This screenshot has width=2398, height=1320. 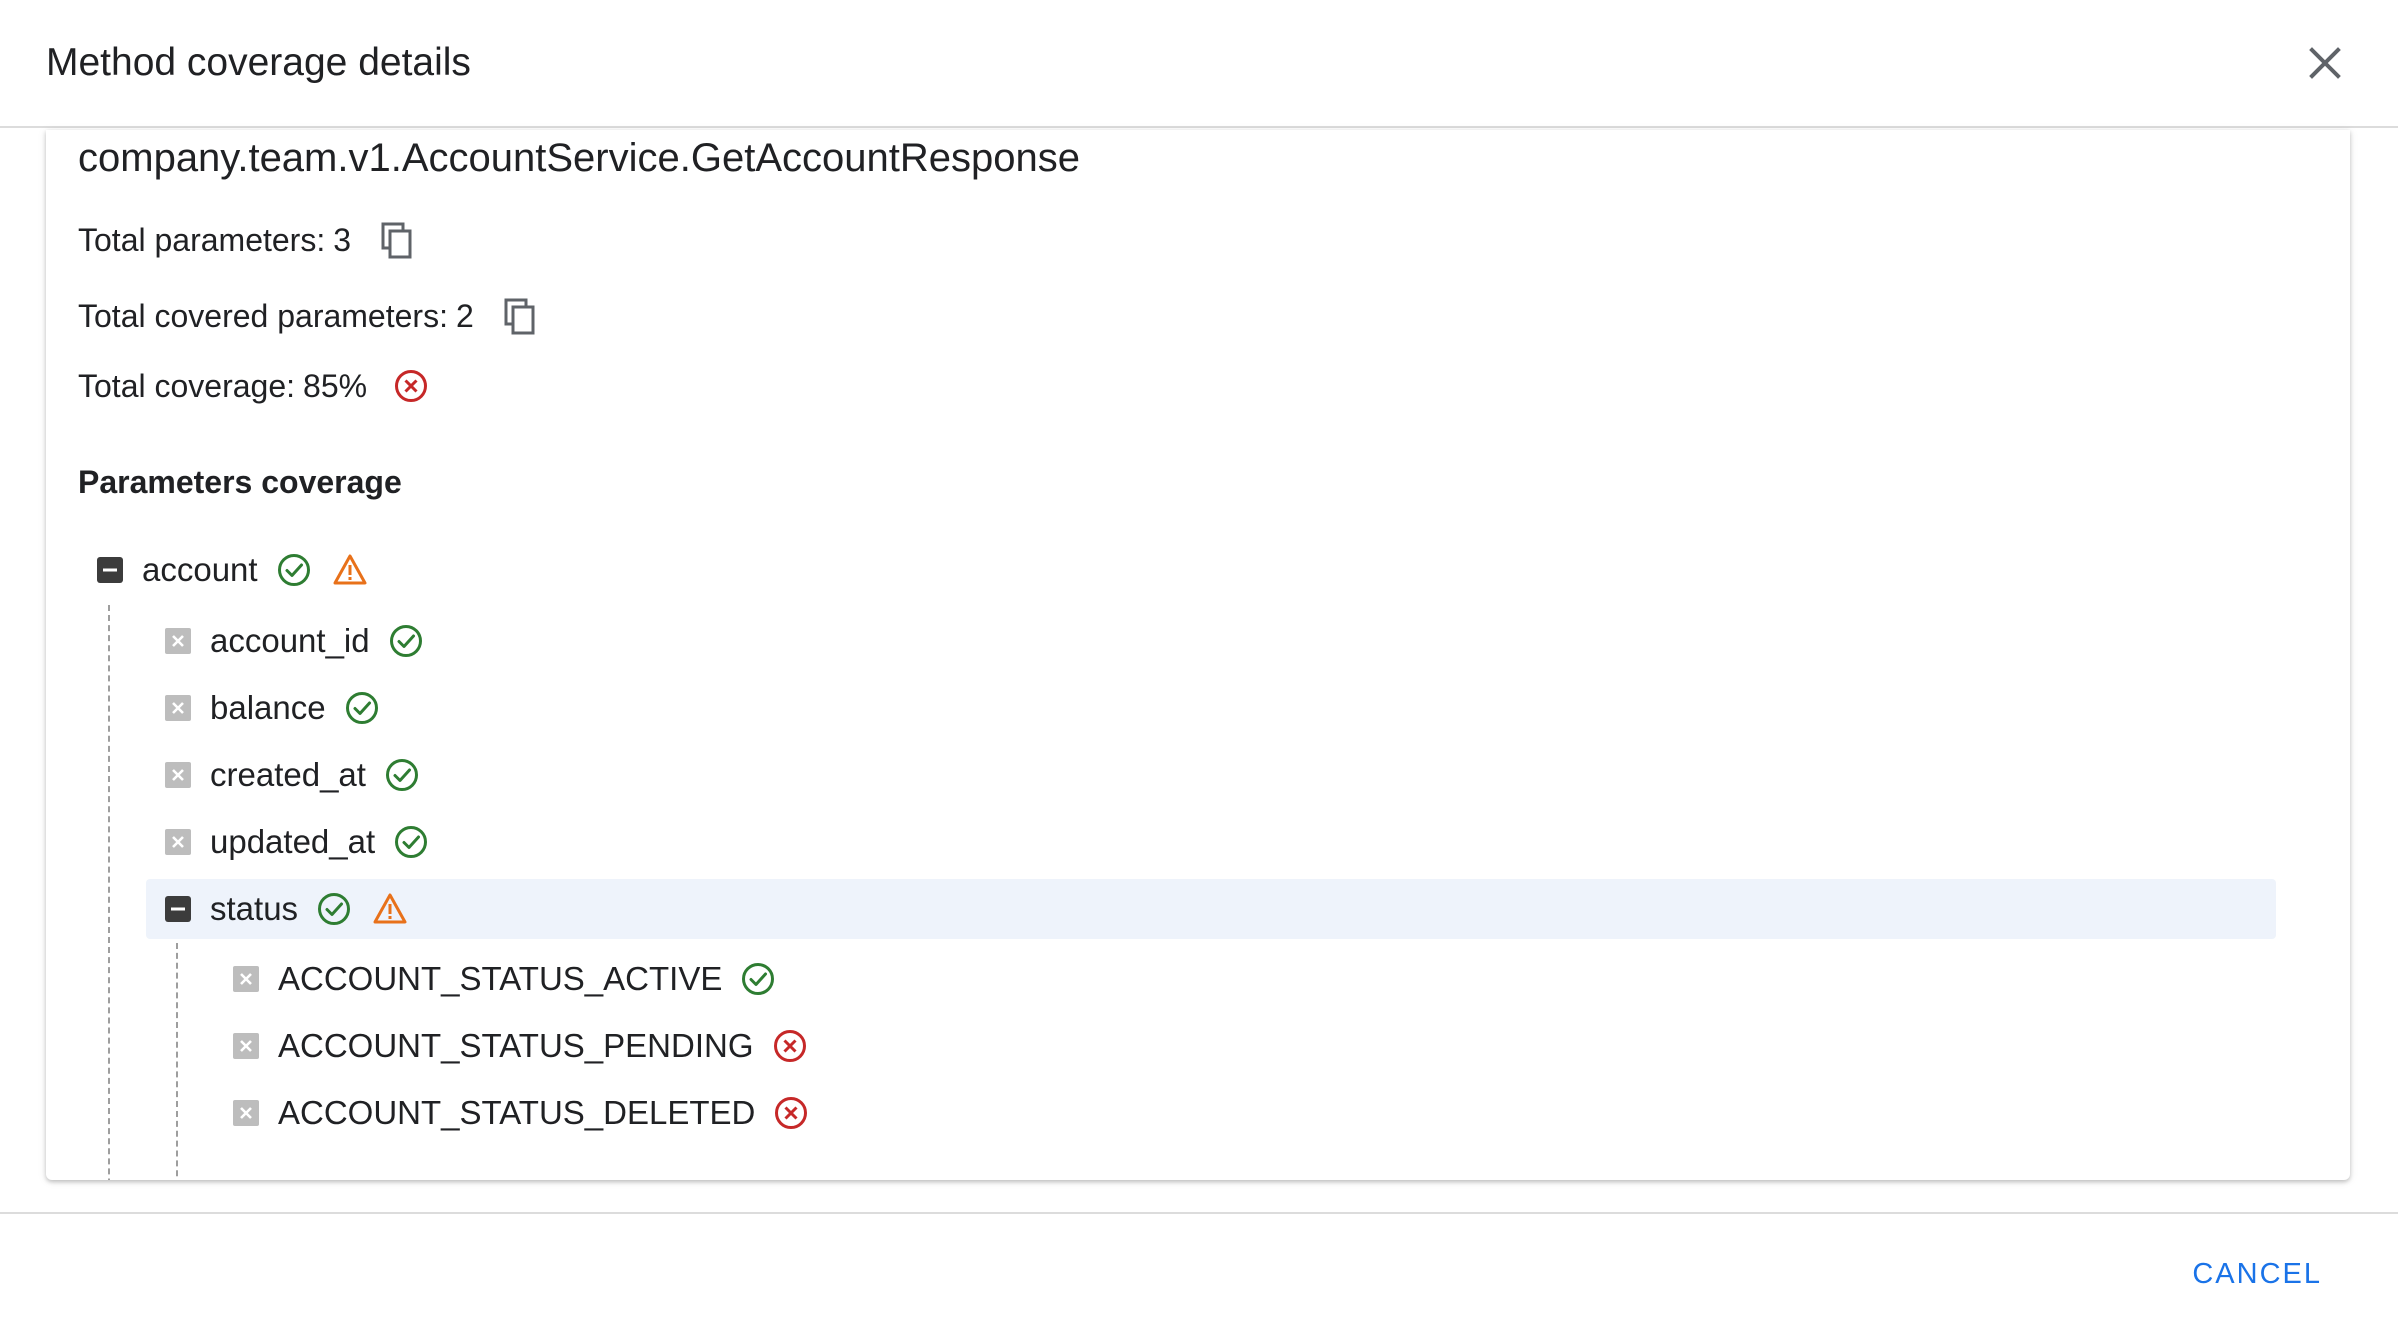 What do you see at coordinates (263, 315) in the screenshot?
I see `total-covered-label: Total covered parameters:` at bounding box center [263, 315].